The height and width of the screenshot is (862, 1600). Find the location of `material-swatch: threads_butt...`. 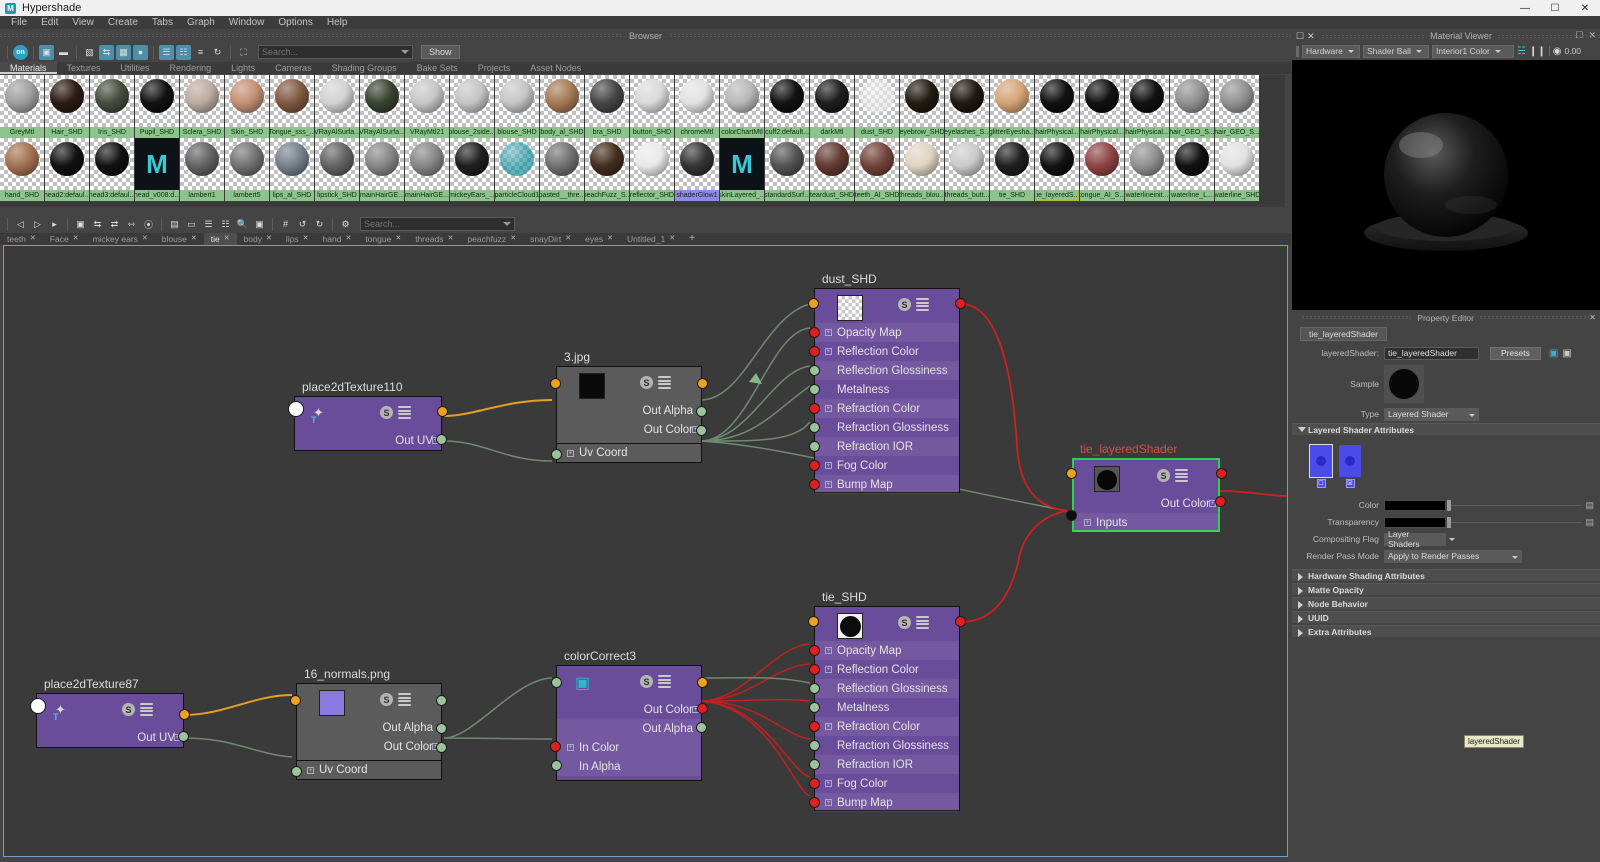

material-swatch: threads_butt... is located at coordinates (967, 169).